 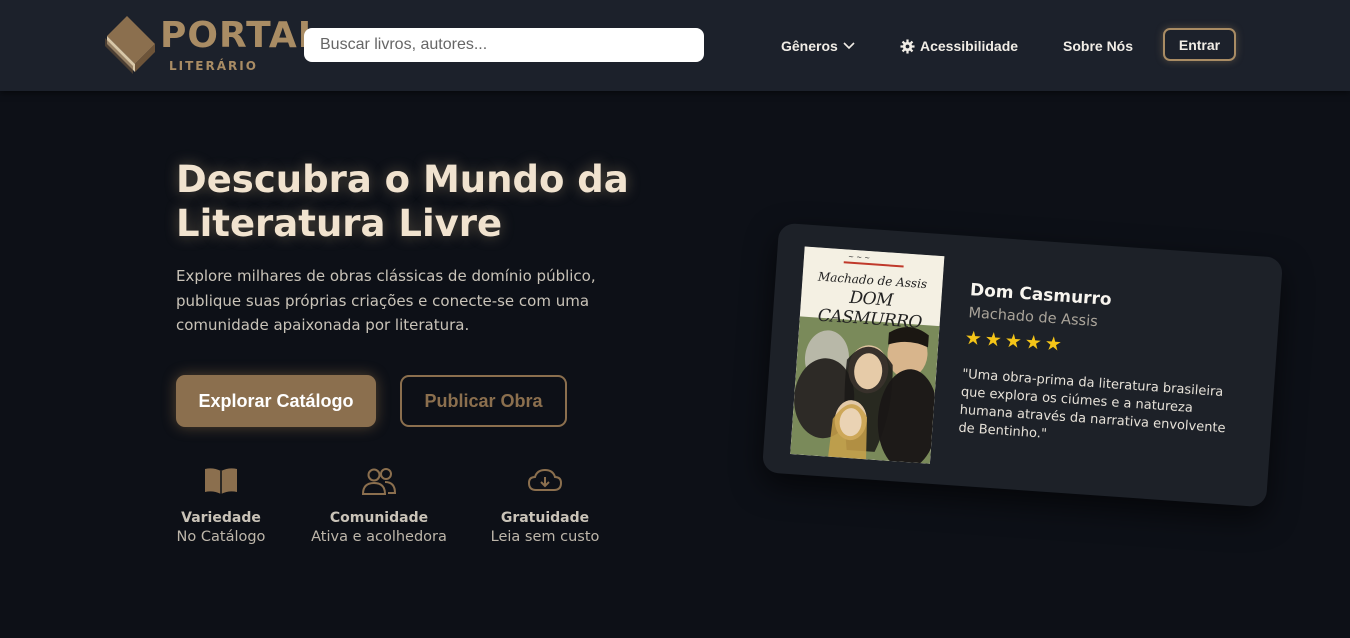 I want to click on logo-subtitle: LITERÁRIO, so click(x=213, y=66).